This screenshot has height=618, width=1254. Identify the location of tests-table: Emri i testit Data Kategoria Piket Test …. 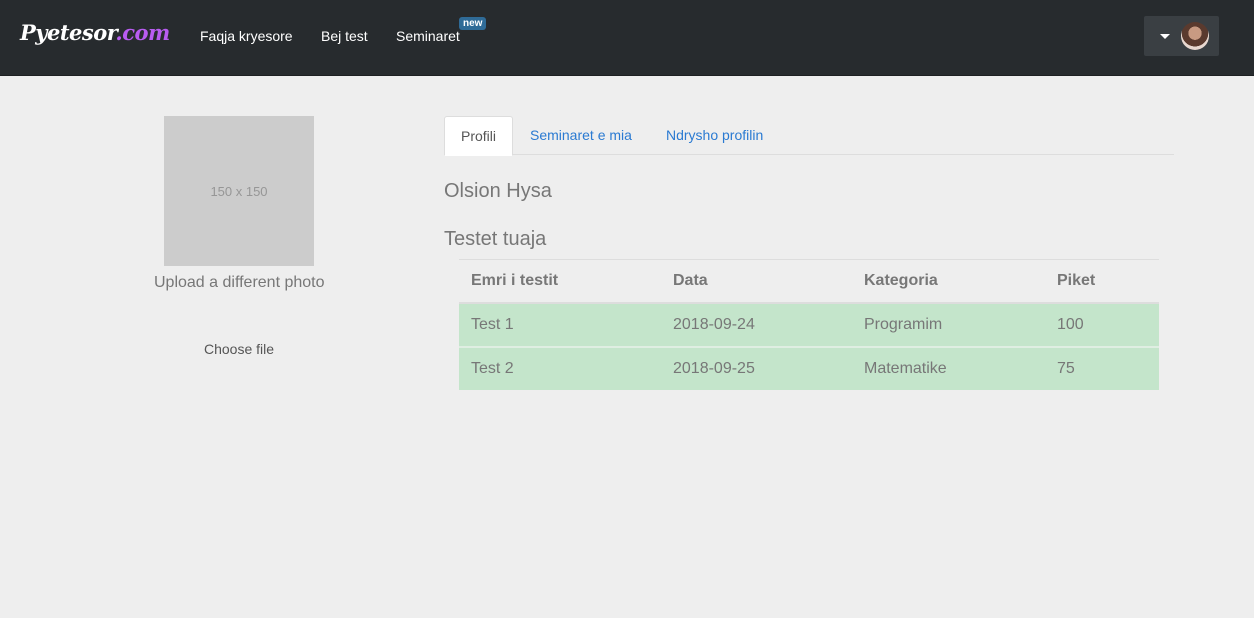
(809, 324).